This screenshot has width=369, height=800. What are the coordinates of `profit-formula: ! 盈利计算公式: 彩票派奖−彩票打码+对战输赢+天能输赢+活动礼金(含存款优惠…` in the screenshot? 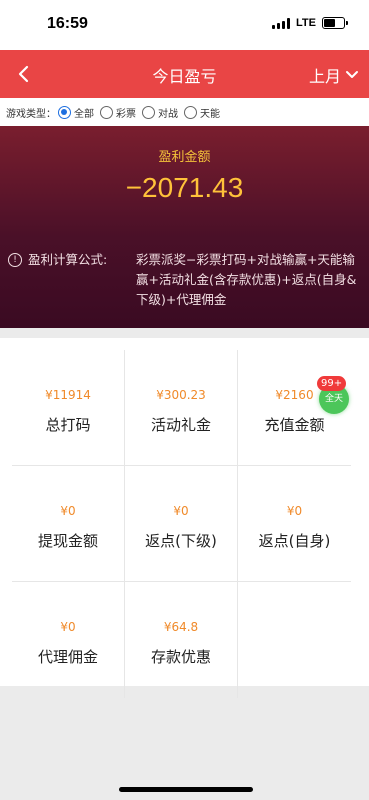 It's located at (183, 280).